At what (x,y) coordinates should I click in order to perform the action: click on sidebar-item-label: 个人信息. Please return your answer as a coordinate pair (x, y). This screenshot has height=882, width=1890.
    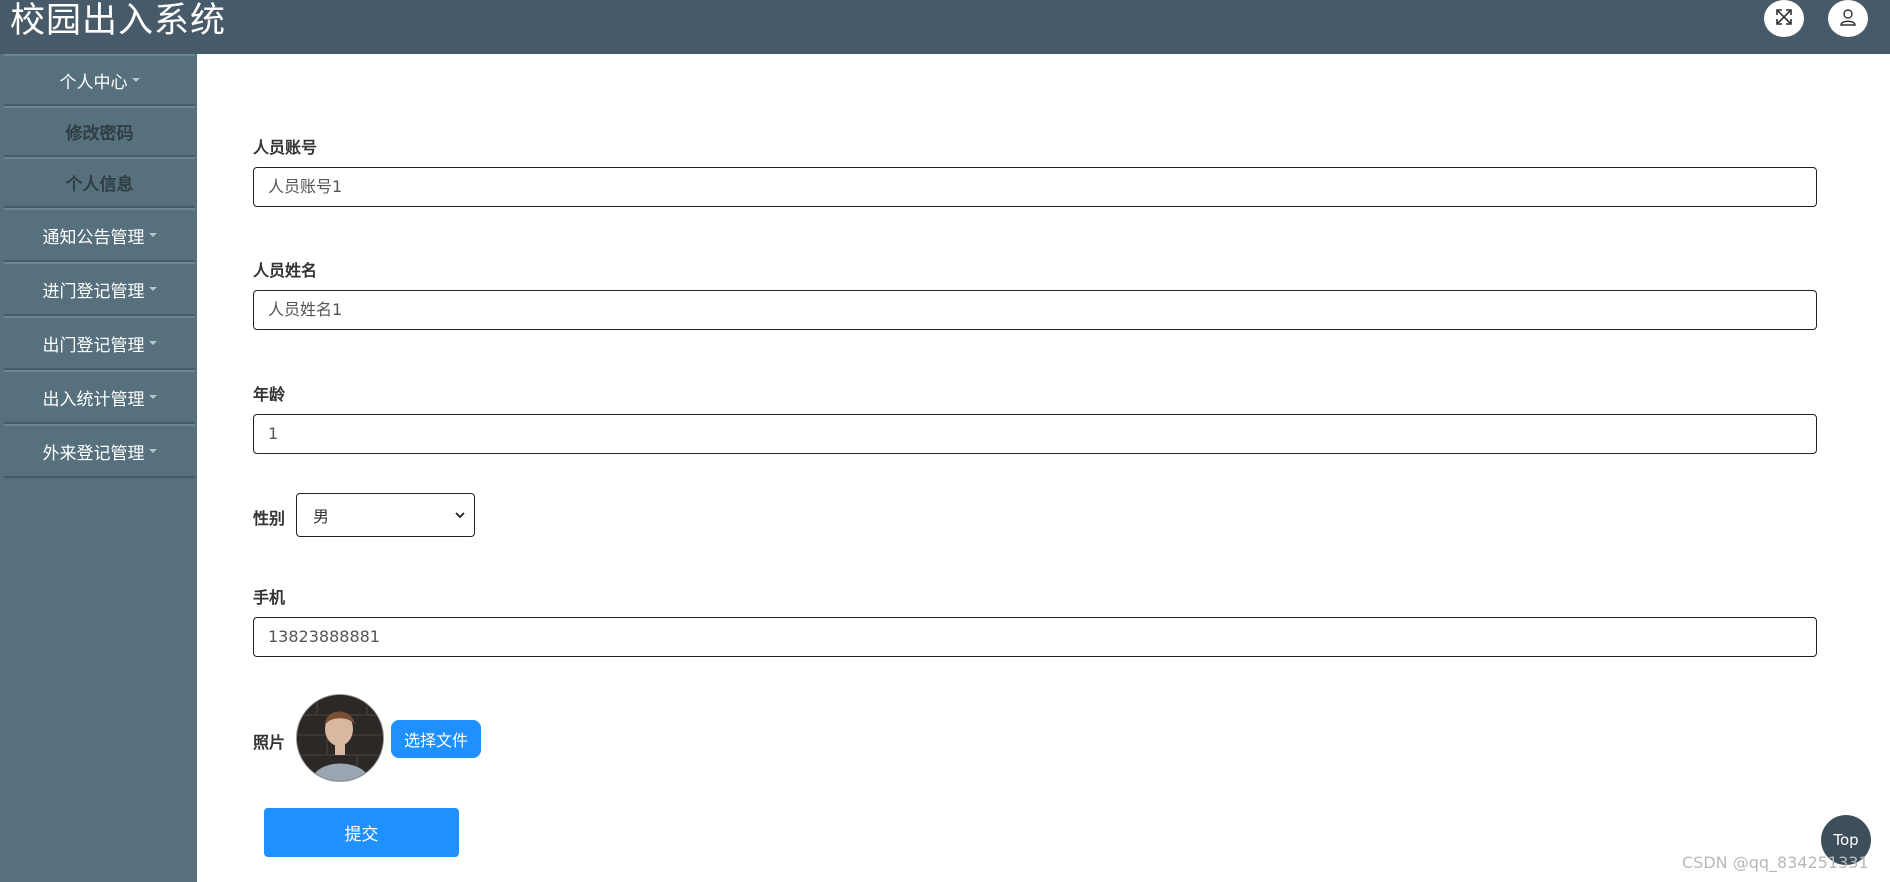
    Looking at the image, I should click on (99, 185).